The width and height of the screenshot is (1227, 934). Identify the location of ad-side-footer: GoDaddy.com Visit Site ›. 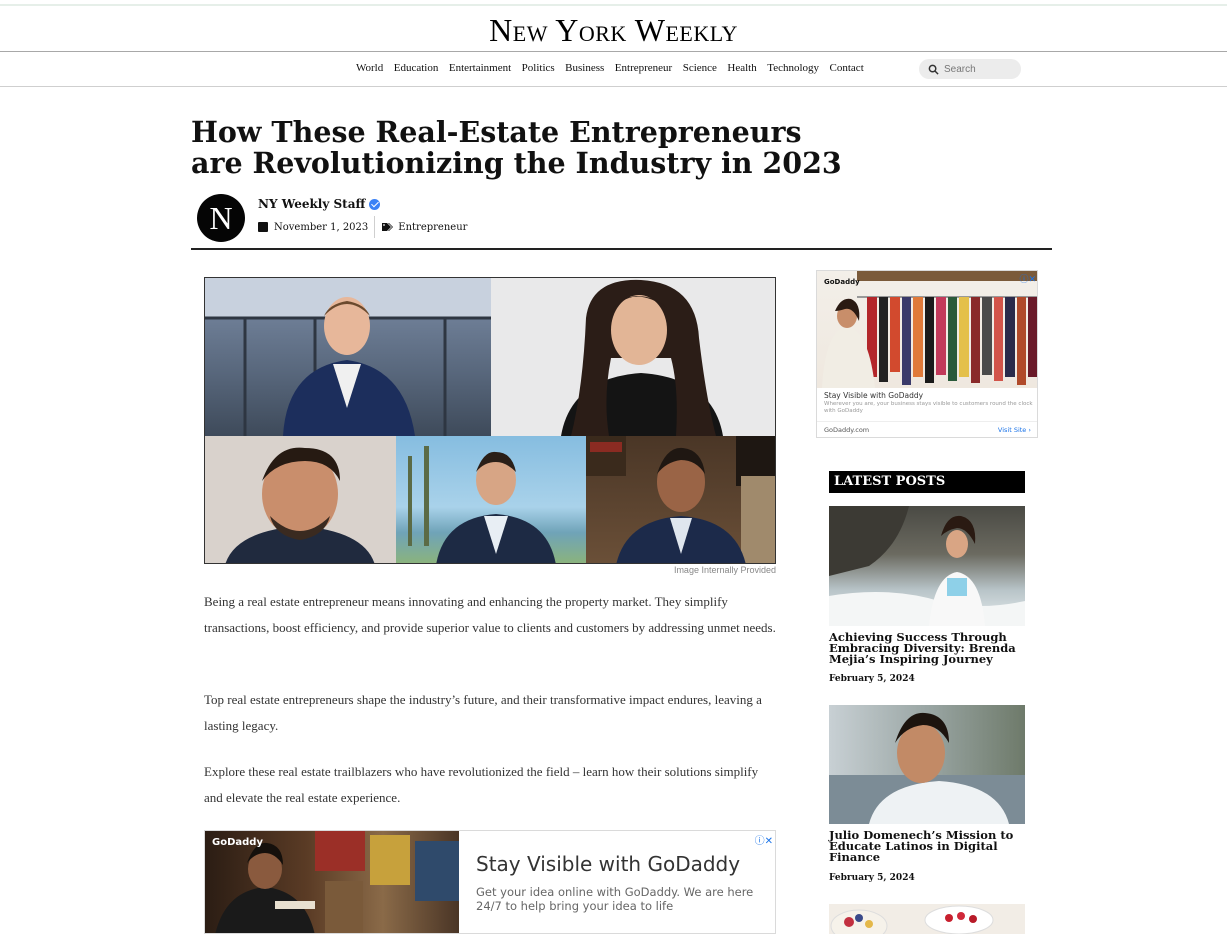
(927, 429).